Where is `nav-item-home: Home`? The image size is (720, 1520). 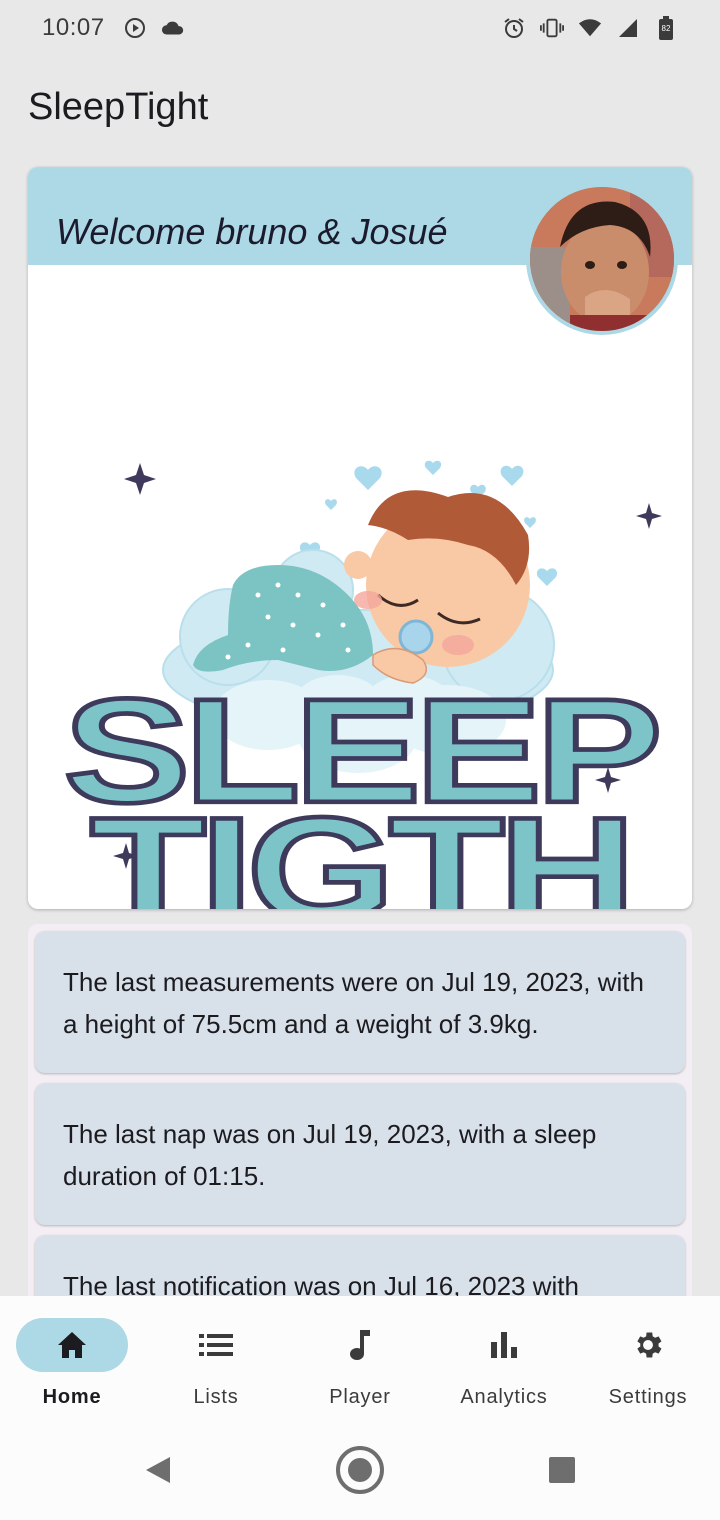 nav-item-home: Home is located at coordinates (72, 1358).